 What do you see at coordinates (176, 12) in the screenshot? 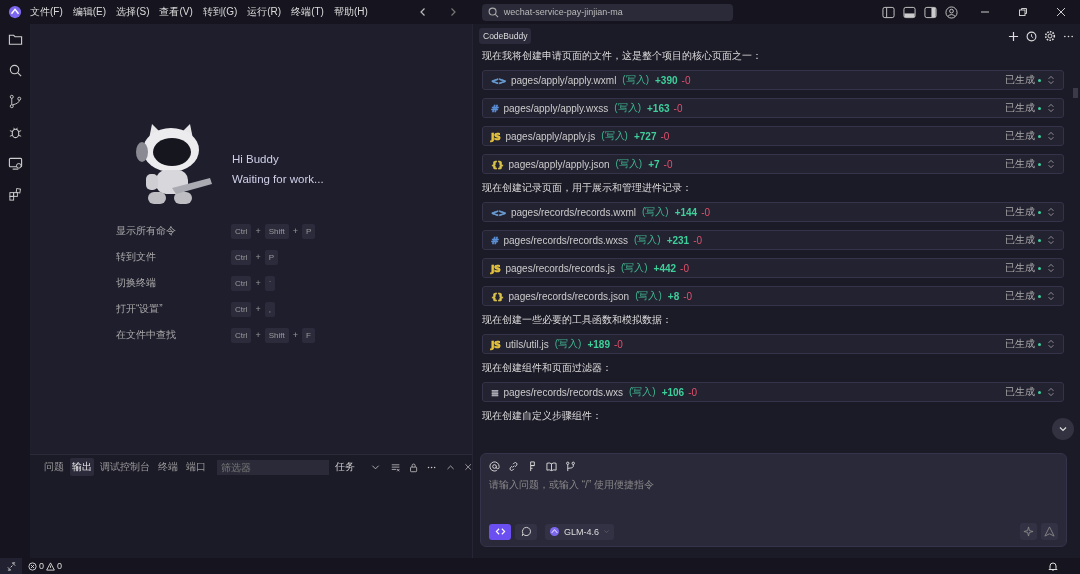
I see `menu-item: 查看(V)` at bounding box center [176, 12].